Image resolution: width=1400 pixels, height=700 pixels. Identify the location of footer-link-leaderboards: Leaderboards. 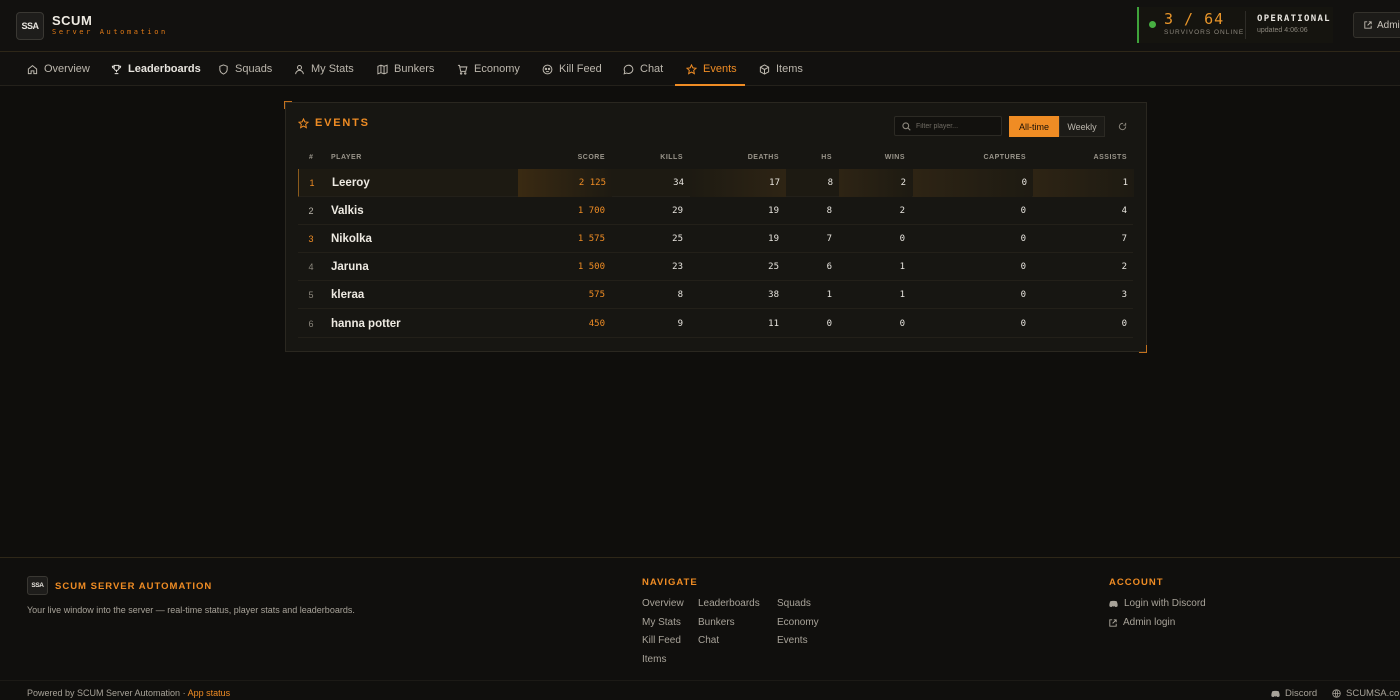
(729, 603).